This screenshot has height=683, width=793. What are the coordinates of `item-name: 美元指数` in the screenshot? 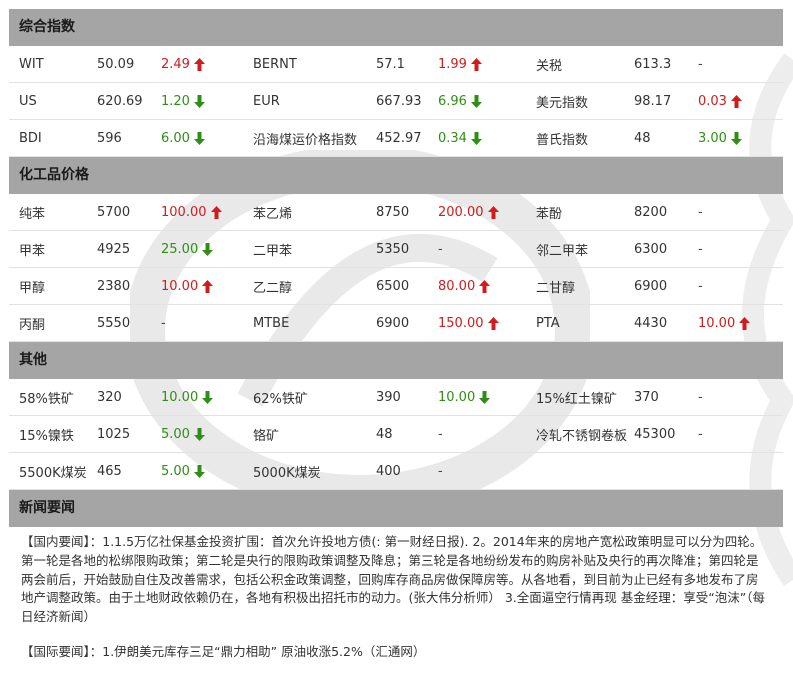 It's located at (562, 103).